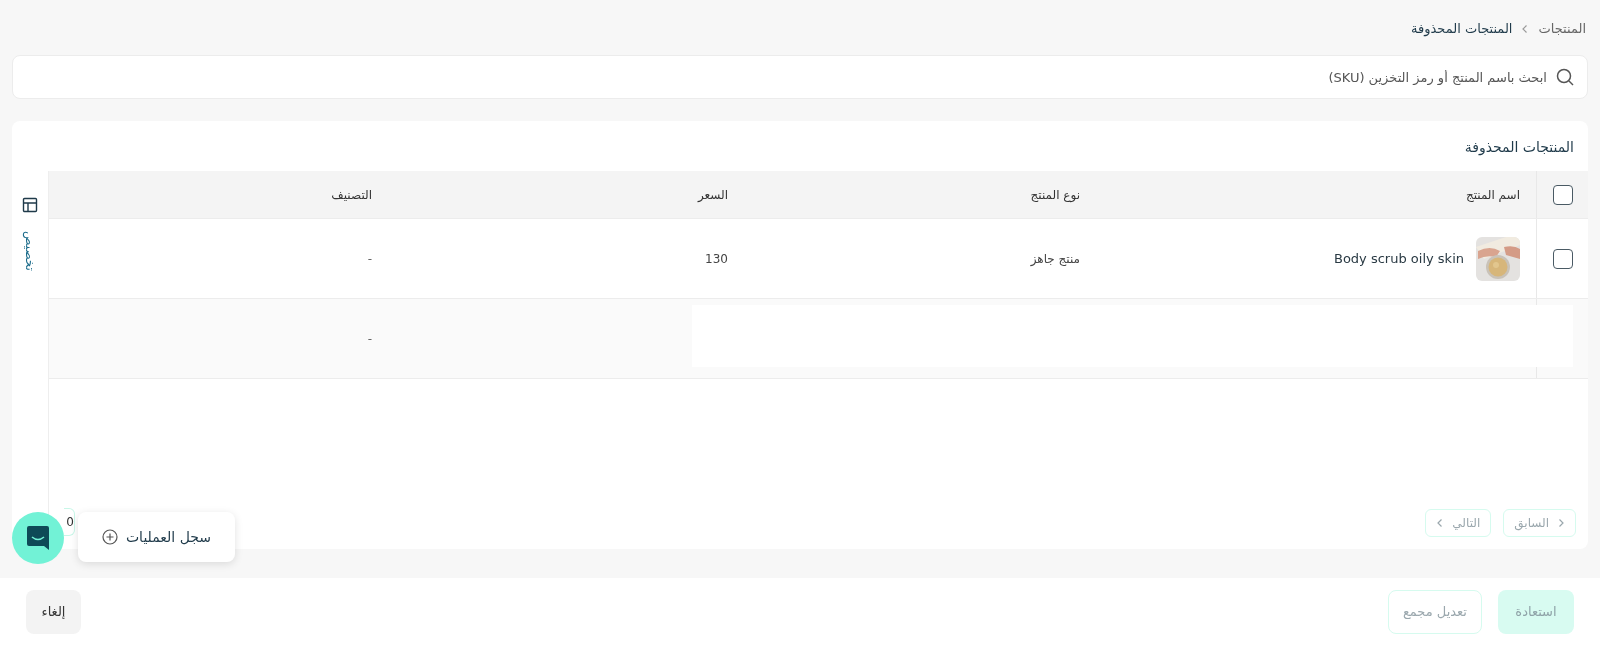 The height and width of the screenshot is (646, 1600). I want to click on chat-button, so click(38, 538).